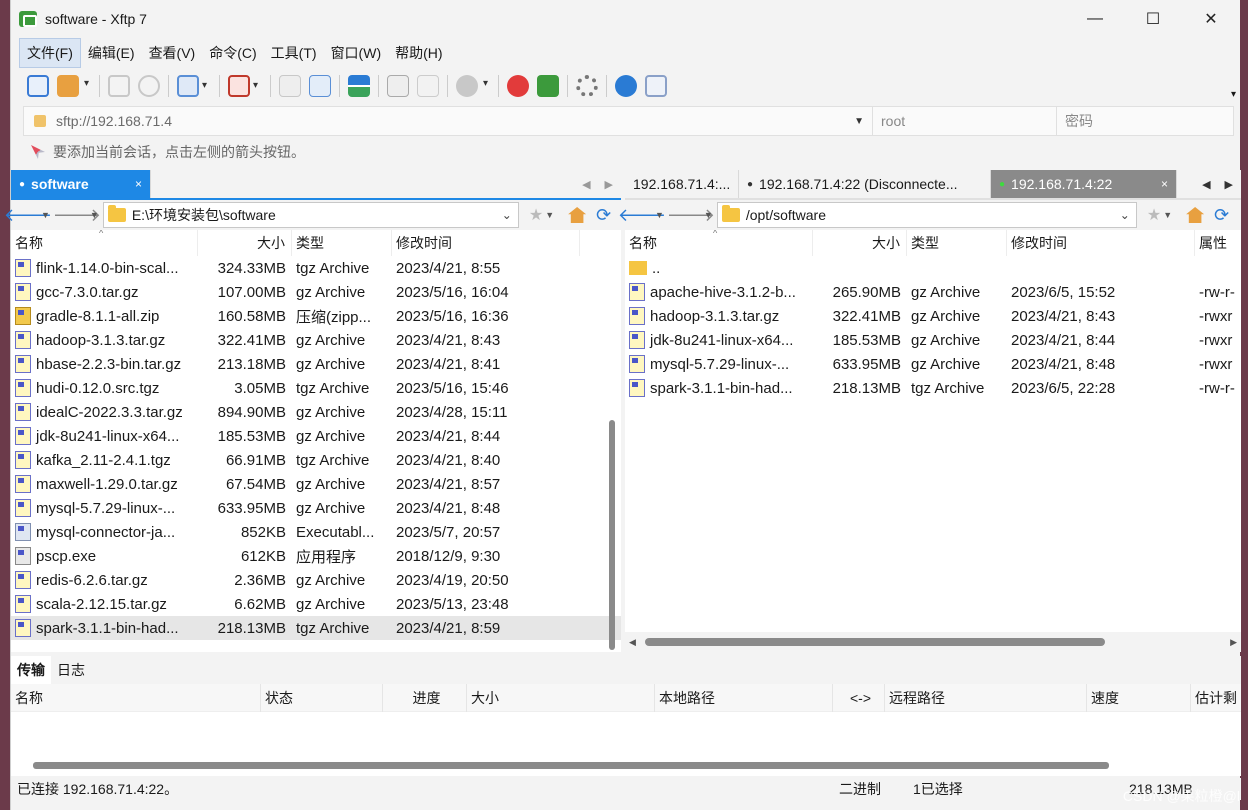 The height and width of the screenshot is (810, 1248). What do you see at coordinates (428, 86) in the screenshot?
I see `paste-icon` at bounding box center [428, 86].